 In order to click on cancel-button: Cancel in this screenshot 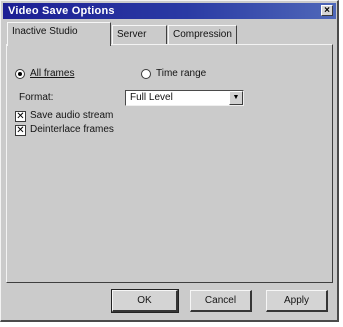, I will do `click(221, 301)`.